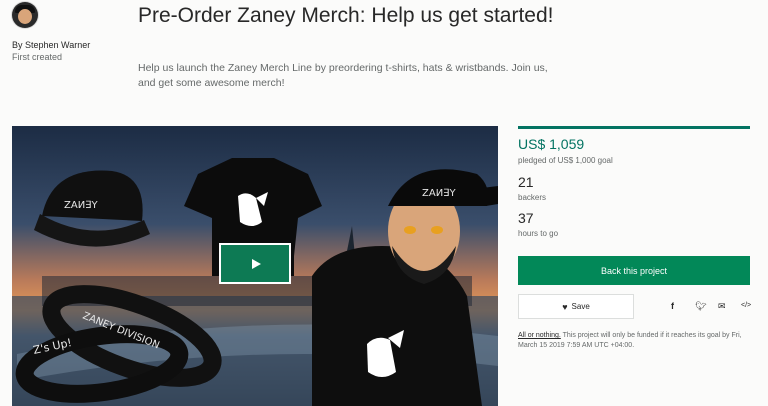  Describe the element at coordinates (580, 306) in the screenshot. I see `save-label: Save` at that location.